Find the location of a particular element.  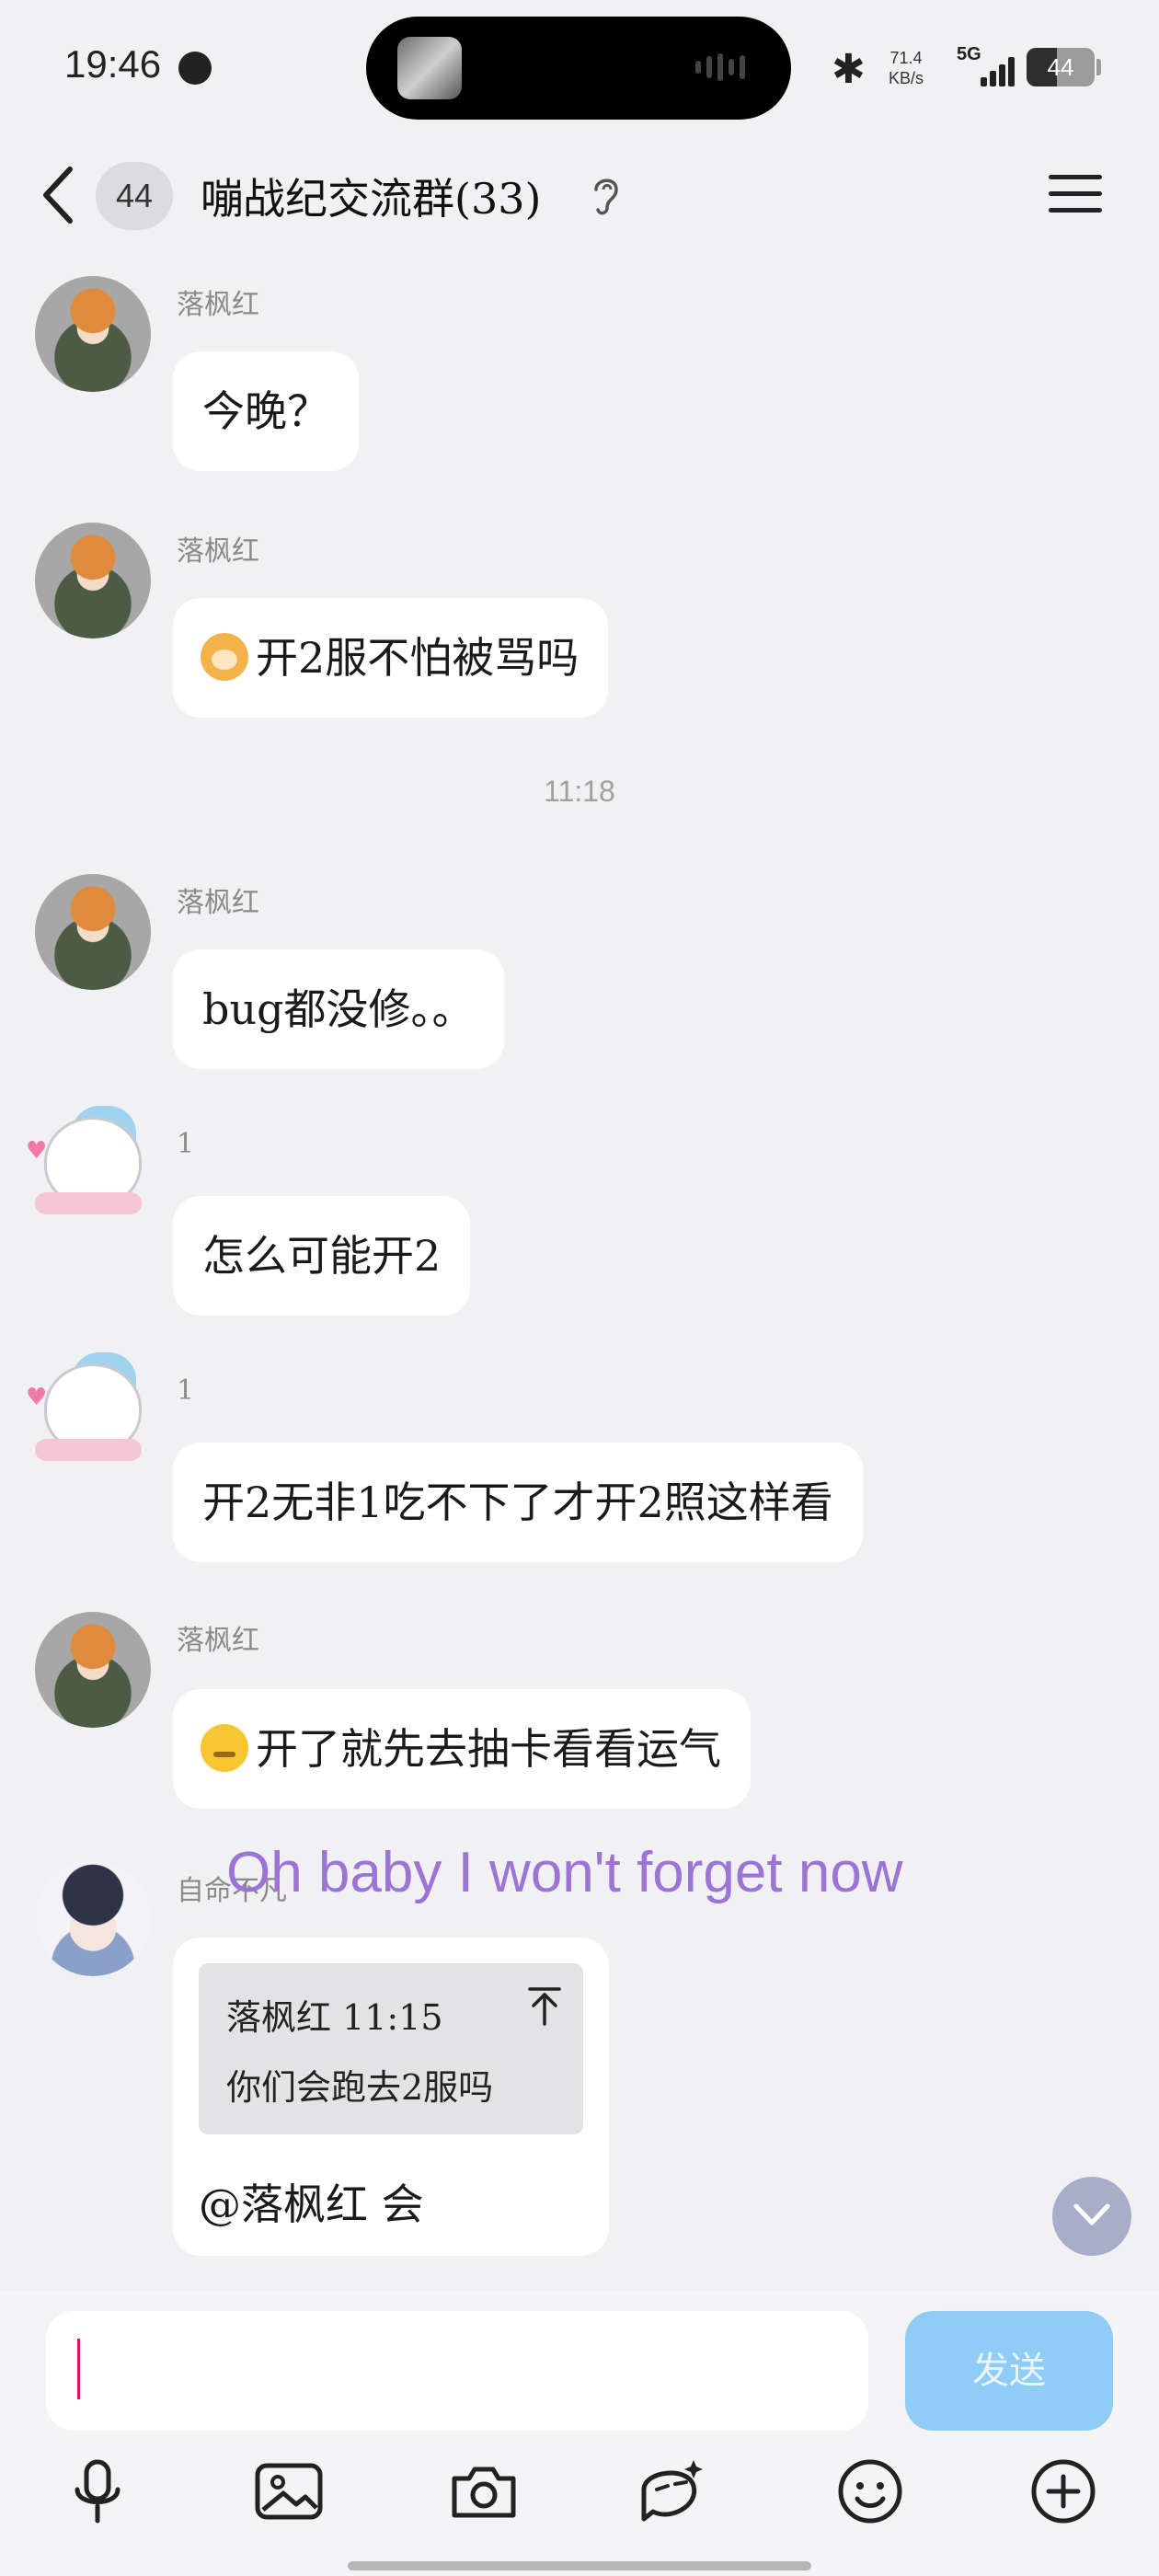

quote-text: 你们会跑去2服吗 is located at coordinates (360, 2087).